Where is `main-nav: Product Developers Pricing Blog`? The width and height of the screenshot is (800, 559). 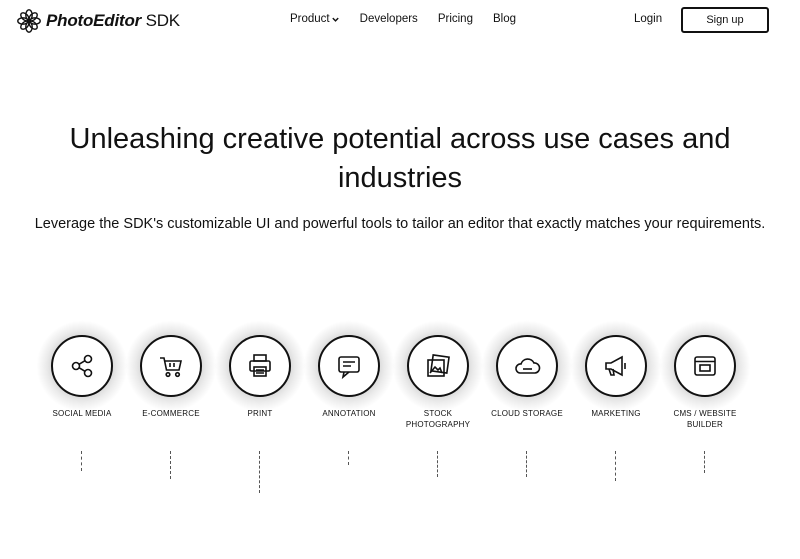 main-nav: Product Developers Pricing Blog is located at coordinates (403, 19).